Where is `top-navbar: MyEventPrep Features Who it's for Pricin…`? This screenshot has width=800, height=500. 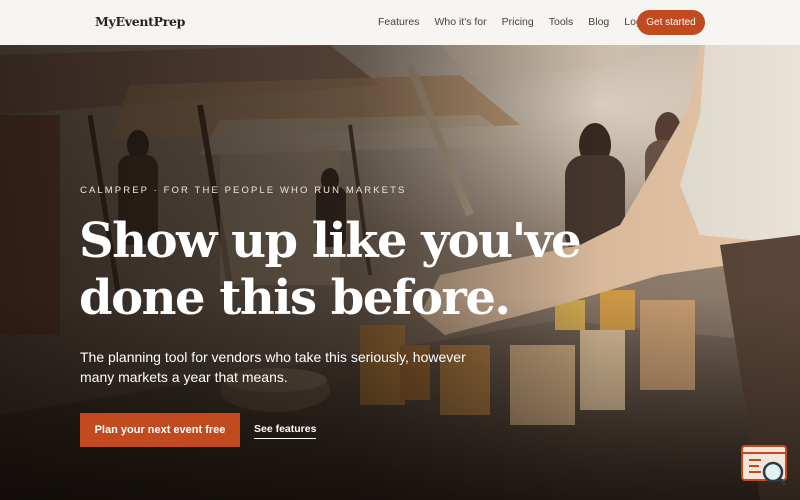 top-navbar: MyEventPrep Features Who it's for Pricin… is located at coordinates (400, 22).